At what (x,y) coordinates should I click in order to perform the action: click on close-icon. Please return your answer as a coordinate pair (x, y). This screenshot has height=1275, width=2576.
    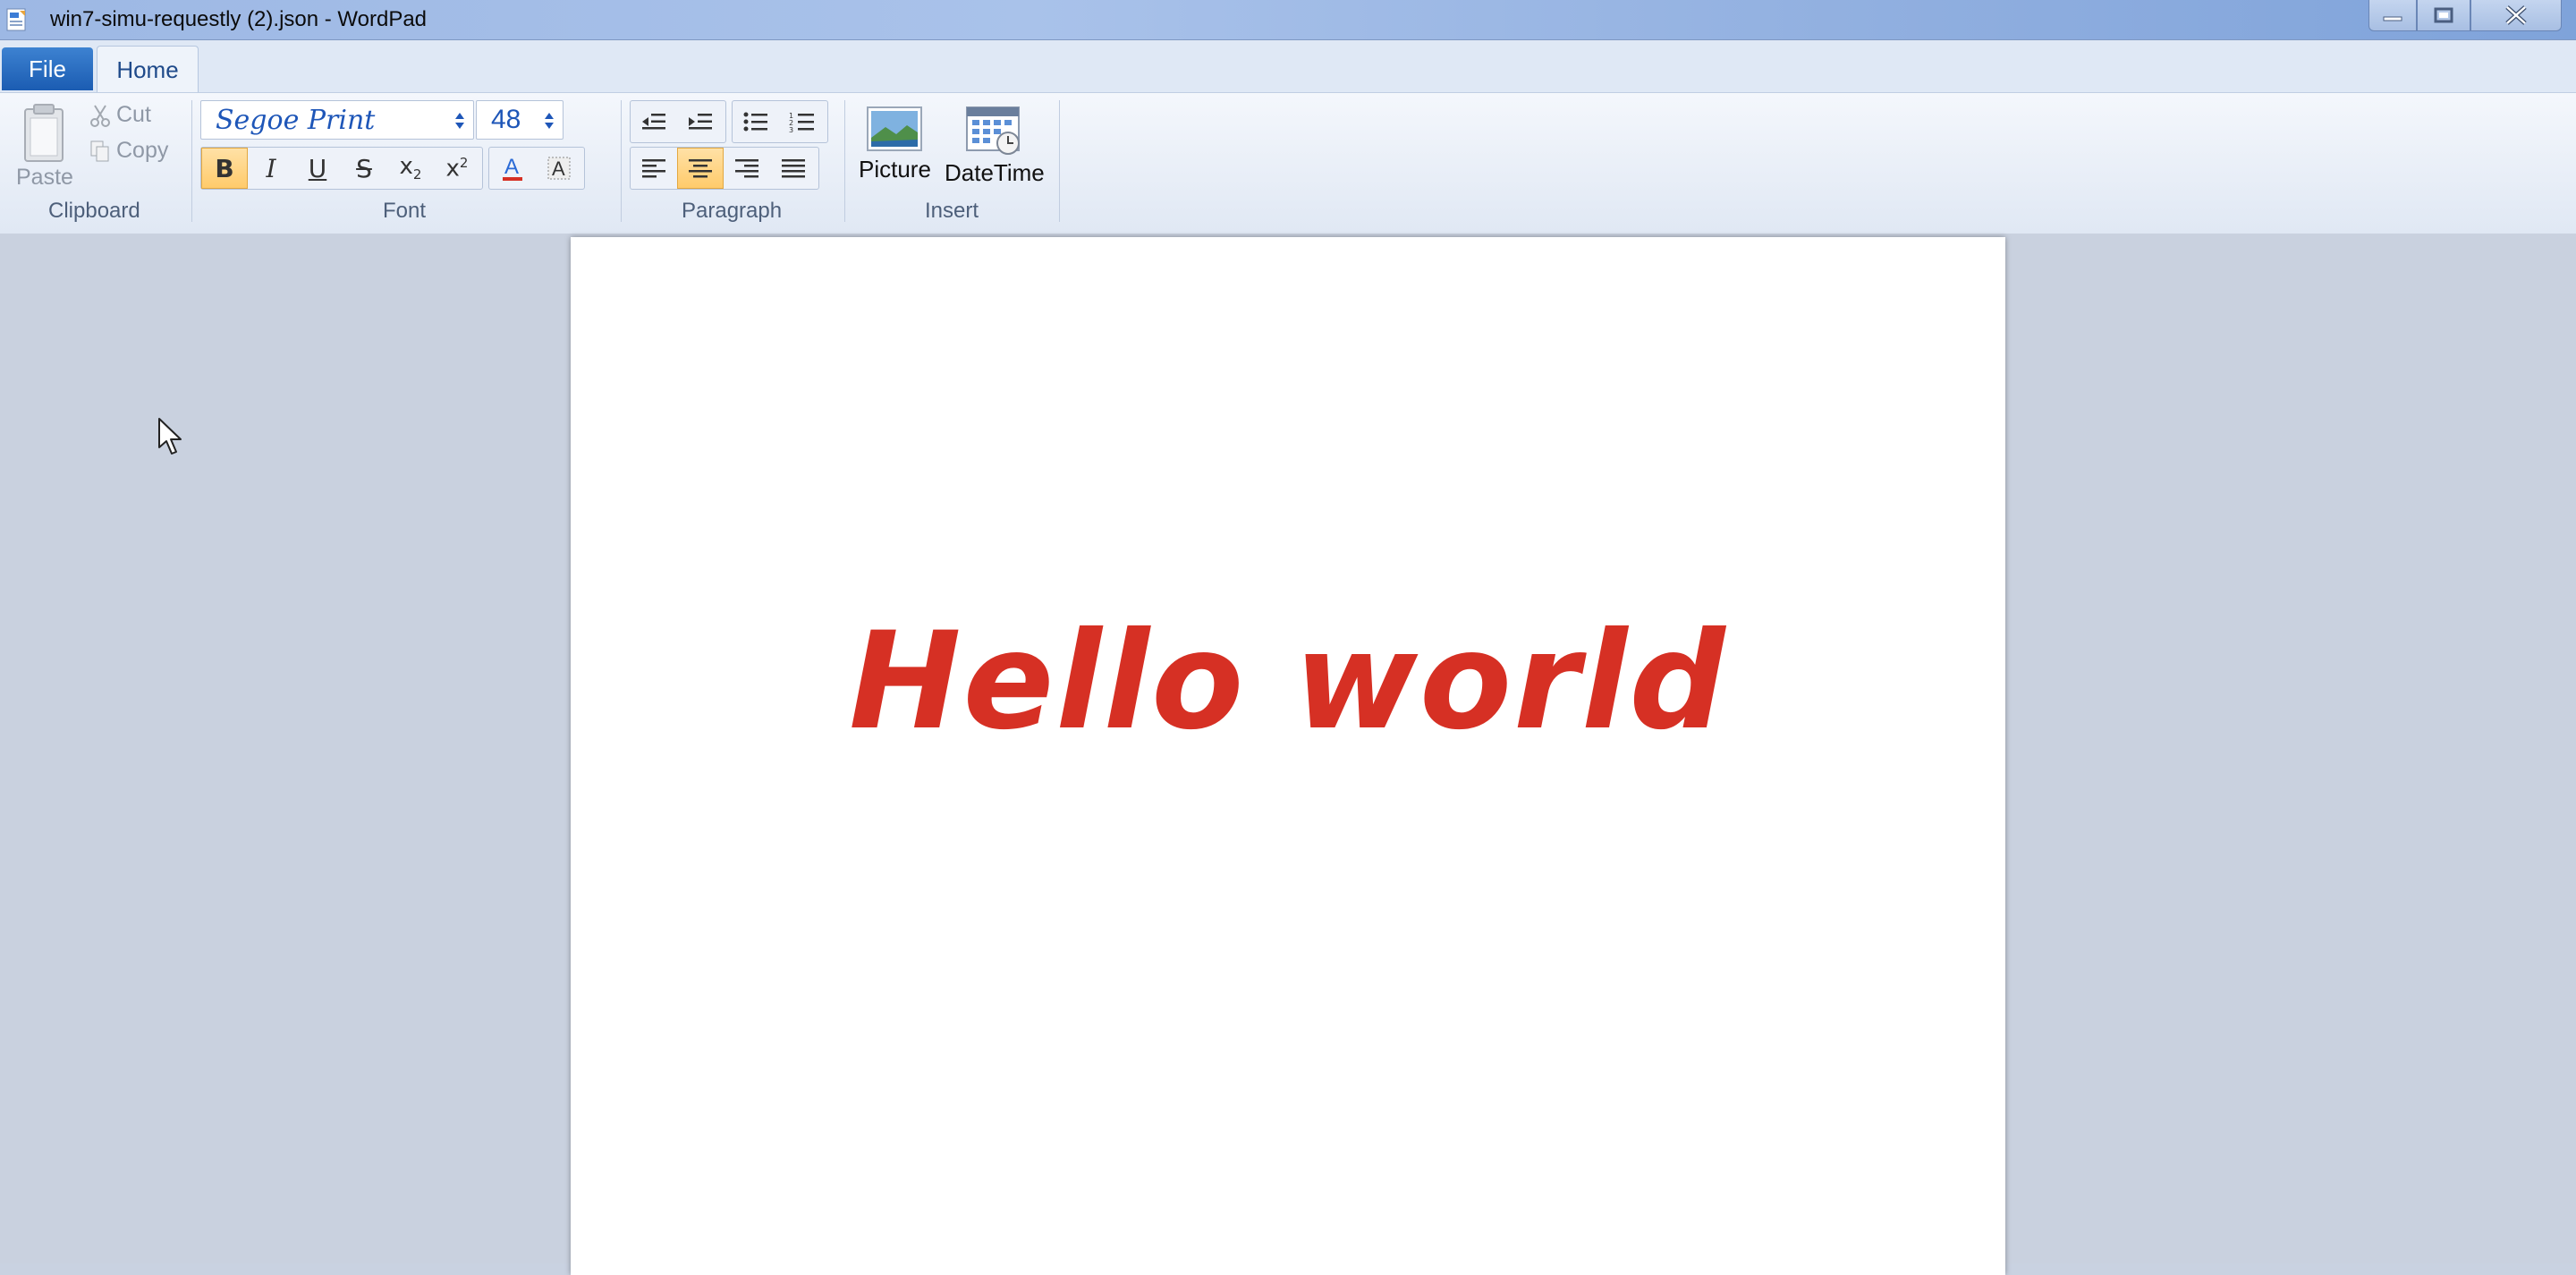
    Looking at the image, I should click on (2516, 15).